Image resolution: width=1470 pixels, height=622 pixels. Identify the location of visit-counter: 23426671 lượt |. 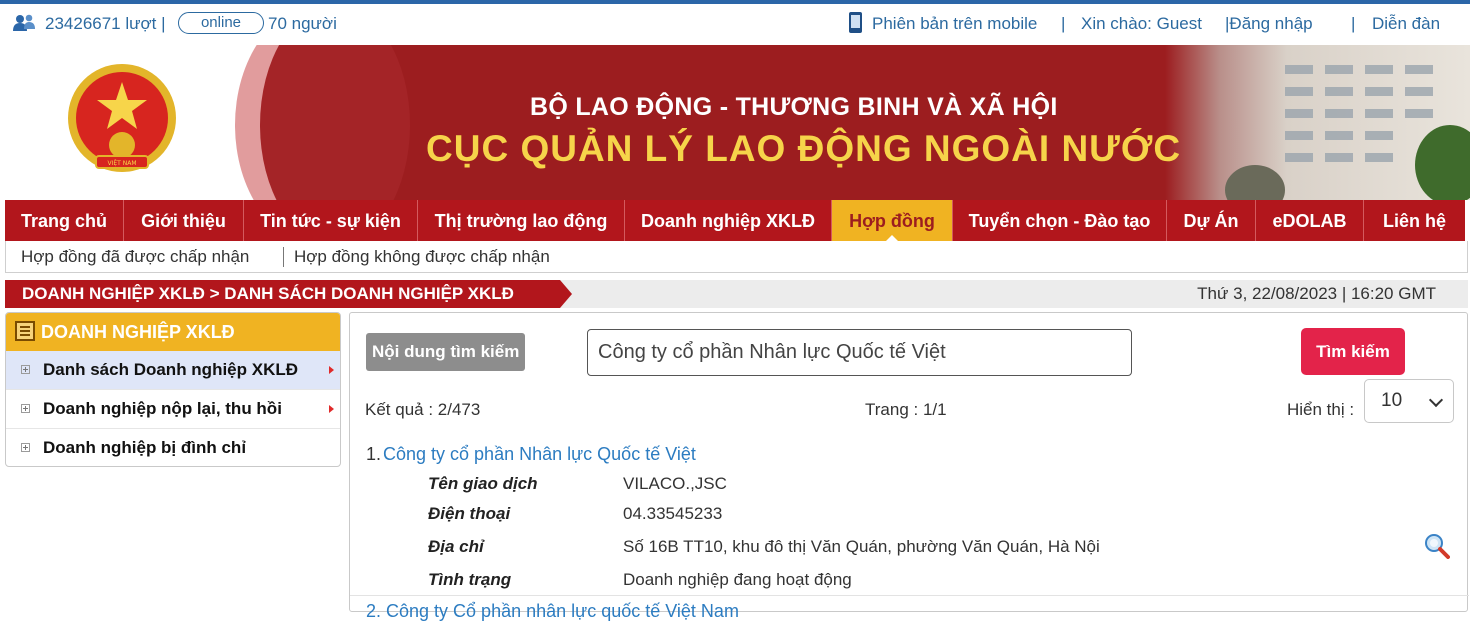
(105, 23).